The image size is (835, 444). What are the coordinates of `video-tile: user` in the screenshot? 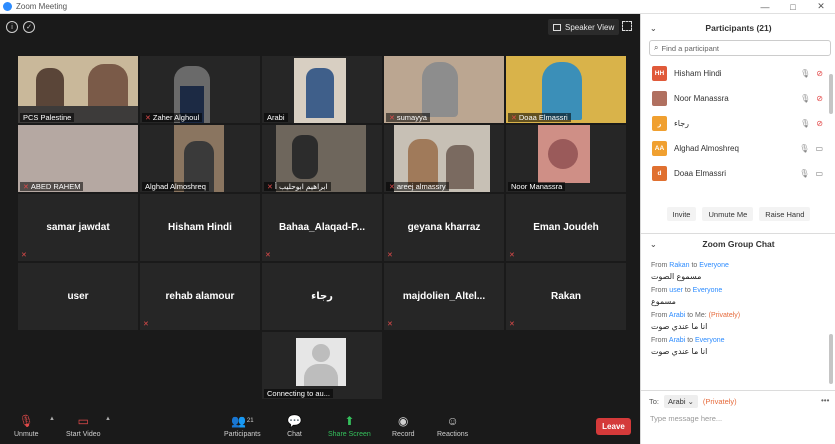 It's located at (78, 296).